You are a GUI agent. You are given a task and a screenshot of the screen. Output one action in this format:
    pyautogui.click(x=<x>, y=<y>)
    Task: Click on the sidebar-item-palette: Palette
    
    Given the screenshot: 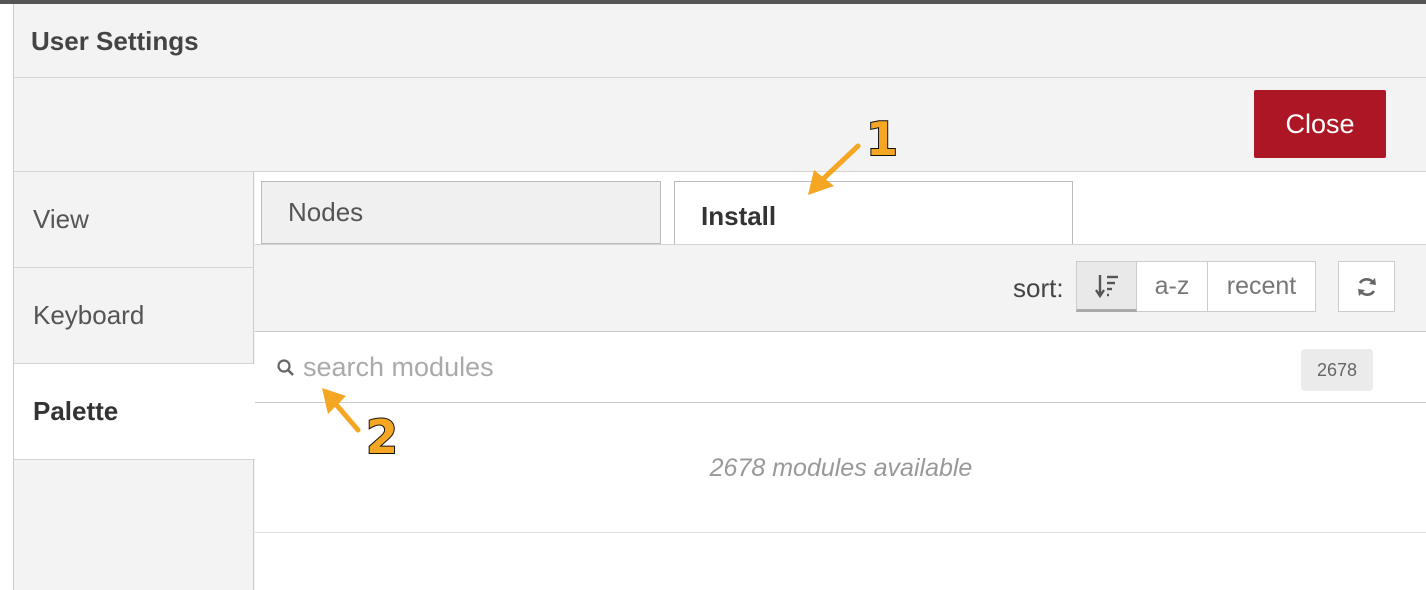 What is the action you would take?
    pyautogui.click(x=134, y=412)
    